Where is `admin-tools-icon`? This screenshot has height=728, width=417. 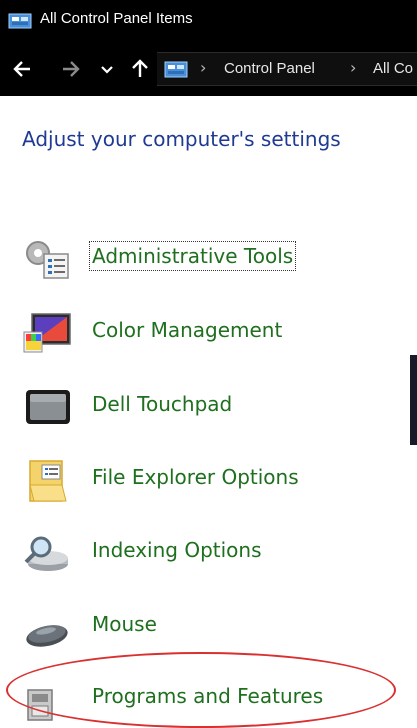
admin-tools-icon is located at coordinates (47, 260).